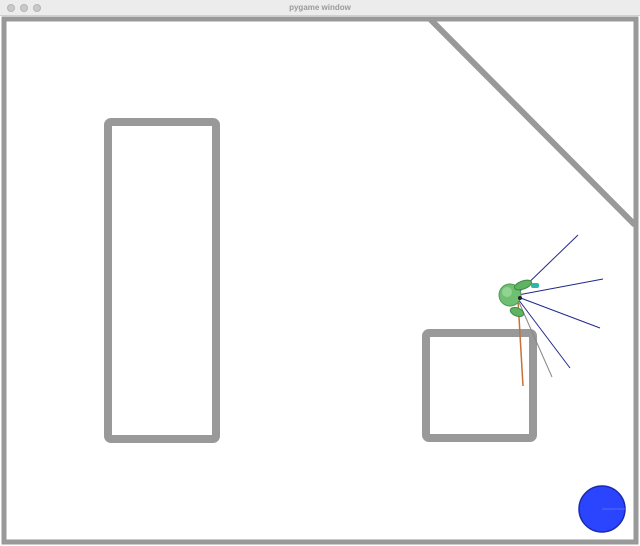  What do you see at coordinates (507, 292) in the screenshot?
I see `agent-body-highlight` at bounding box center [507, 292].